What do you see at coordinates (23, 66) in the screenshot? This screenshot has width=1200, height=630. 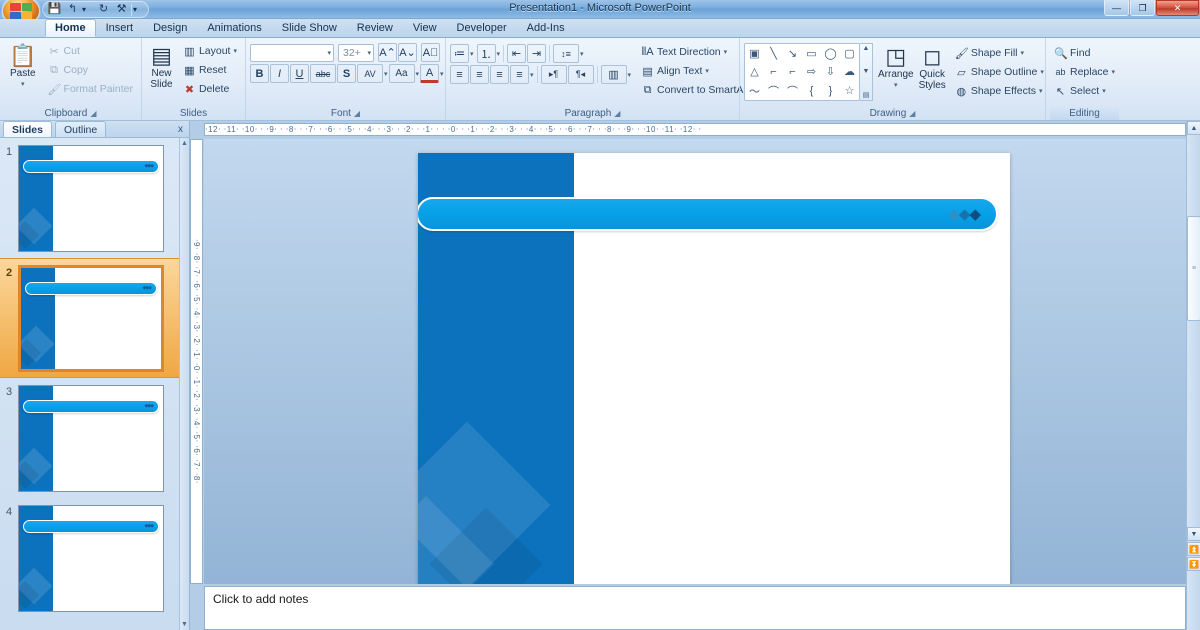 I see `paste-button: 📋 Paste ▾` at bounding box center [23, 66].